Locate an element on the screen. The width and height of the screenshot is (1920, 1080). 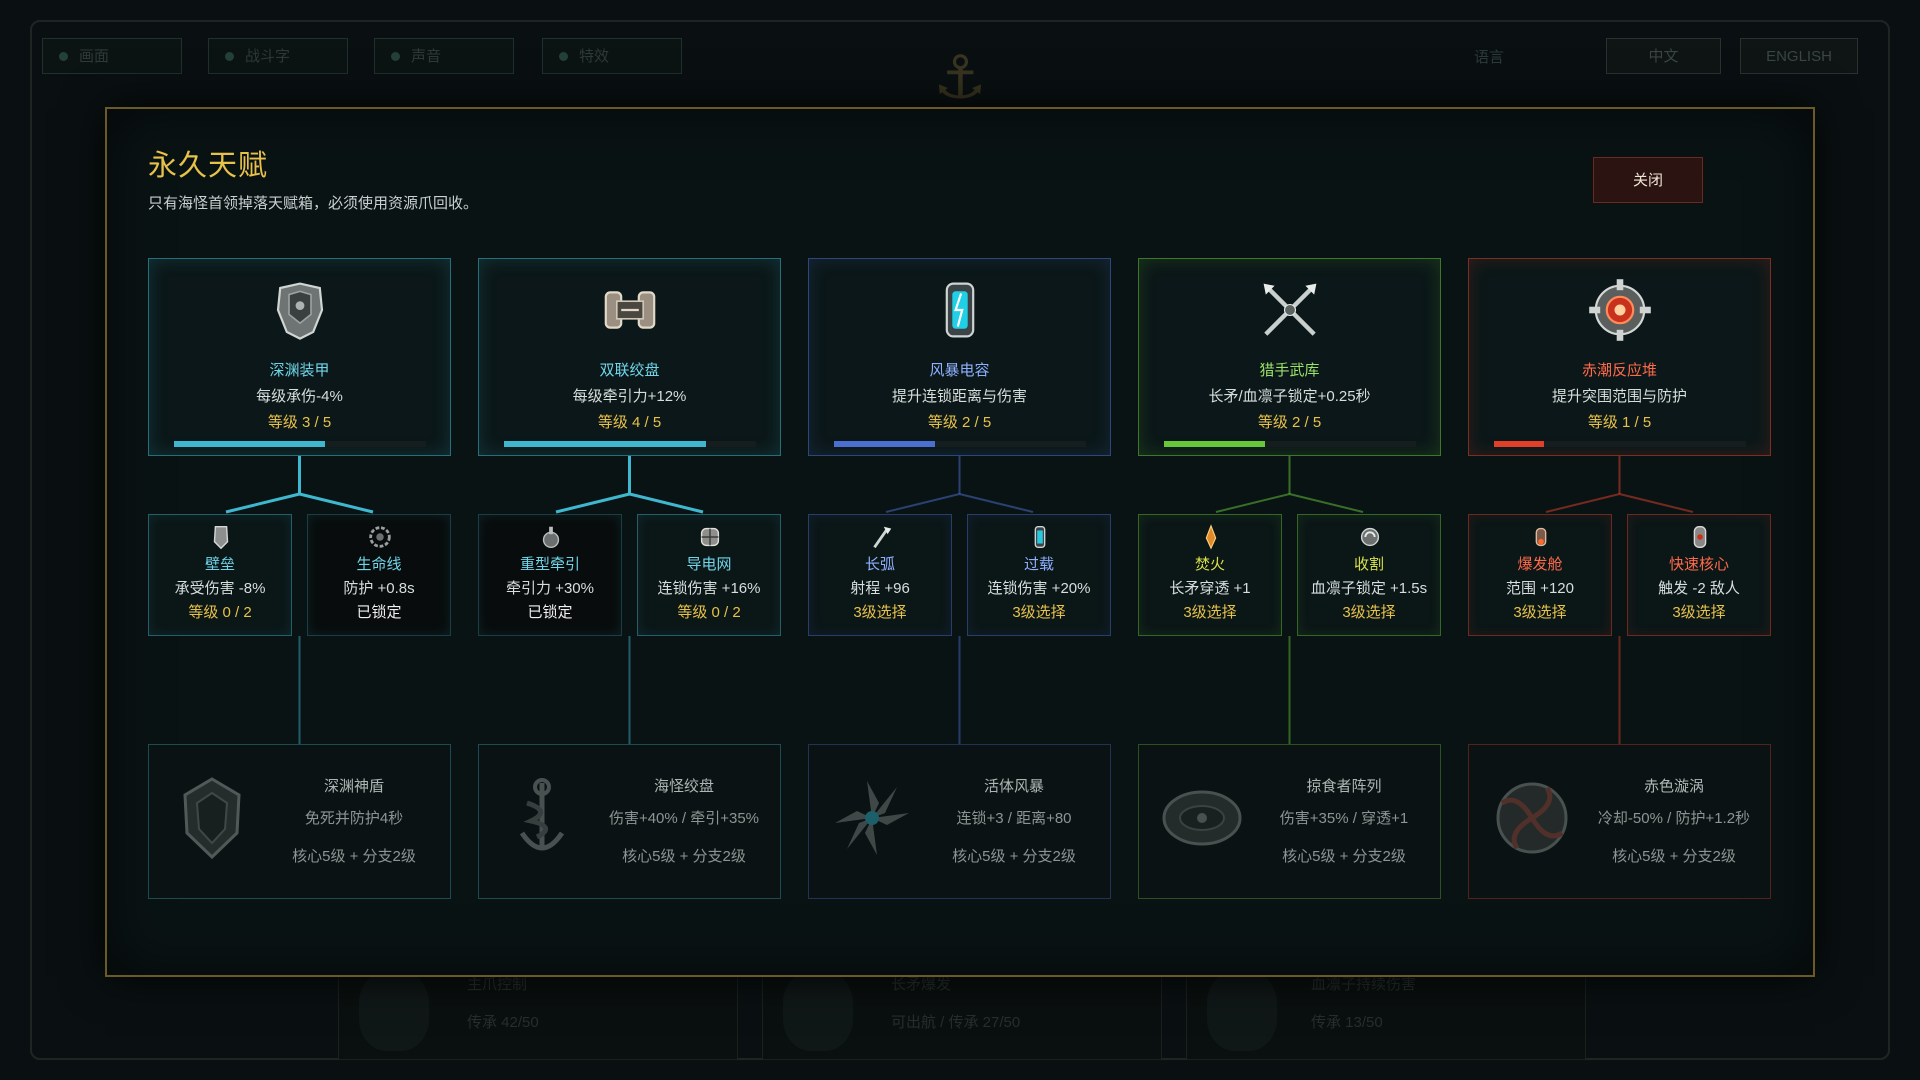
ultimate-talent-desc: 连锁+3 / 距离+80 is located at coordinates (1014, 818).